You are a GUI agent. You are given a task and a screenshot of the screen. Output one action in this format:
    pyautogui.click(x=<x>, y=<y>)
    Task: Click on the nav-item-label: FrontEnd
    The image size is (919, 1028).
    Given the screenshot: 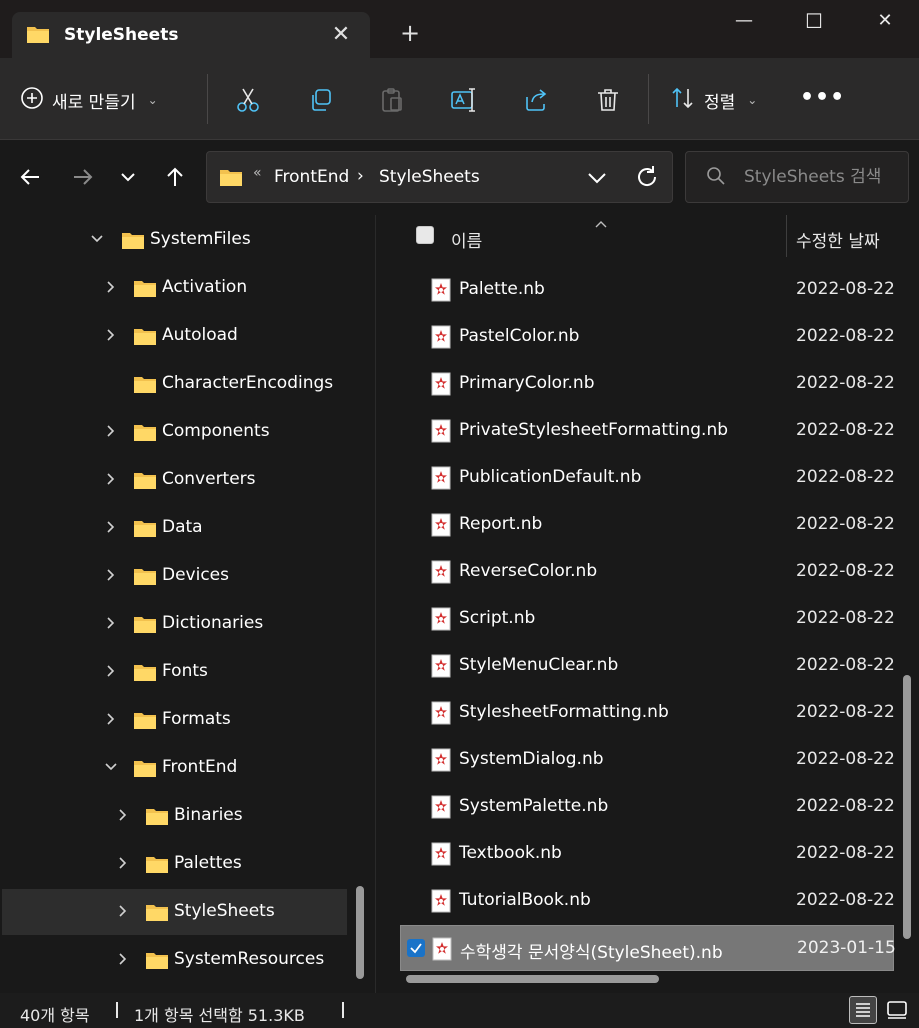 What is the action you would take?
    pyautogui.click(x=200, y=767)
    